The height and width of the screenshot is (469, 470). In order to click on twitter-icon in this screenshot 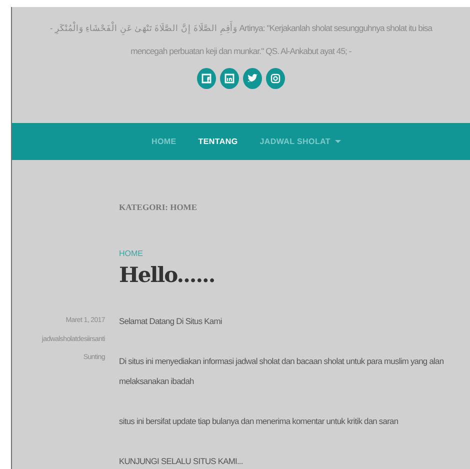, I will do `click(252, 78)`.